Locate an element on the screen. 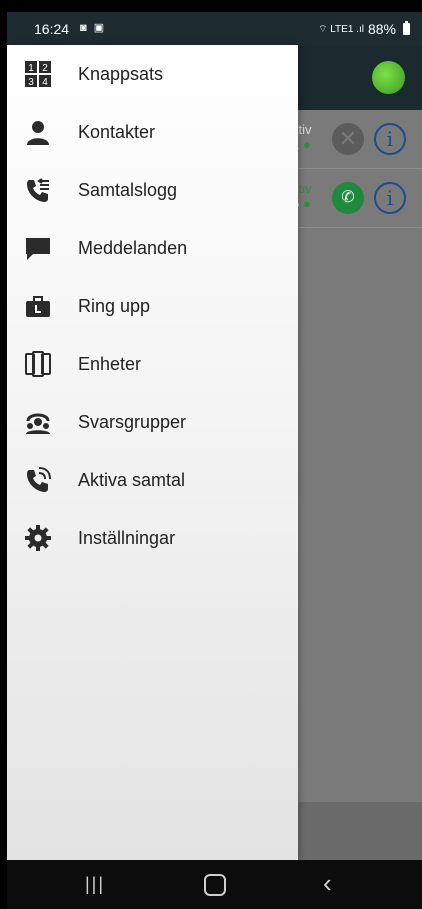 The image size is (422, 909). online-status-dot is located at coordinates (388, 77).